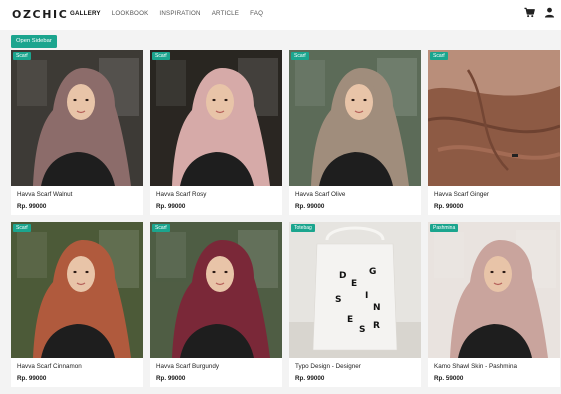 Image resolution: width=561 pixels, height=394 pixels. Describe the element at coordinates (49, 366) in the screenshot. I see `product-title: Havva Scarf Cinnamon` at that location.